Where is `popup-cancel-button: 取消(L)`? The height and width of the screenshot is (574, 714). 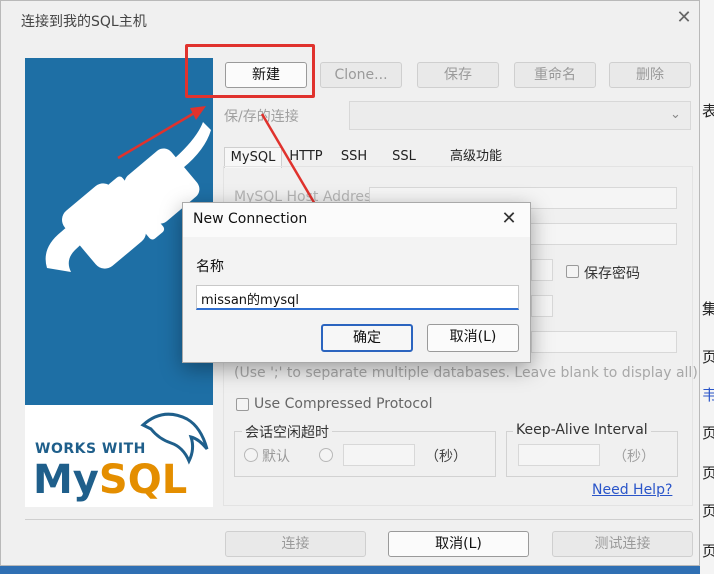
popup-cancel-button: 取消(L) is located at coordinates (473, 338).